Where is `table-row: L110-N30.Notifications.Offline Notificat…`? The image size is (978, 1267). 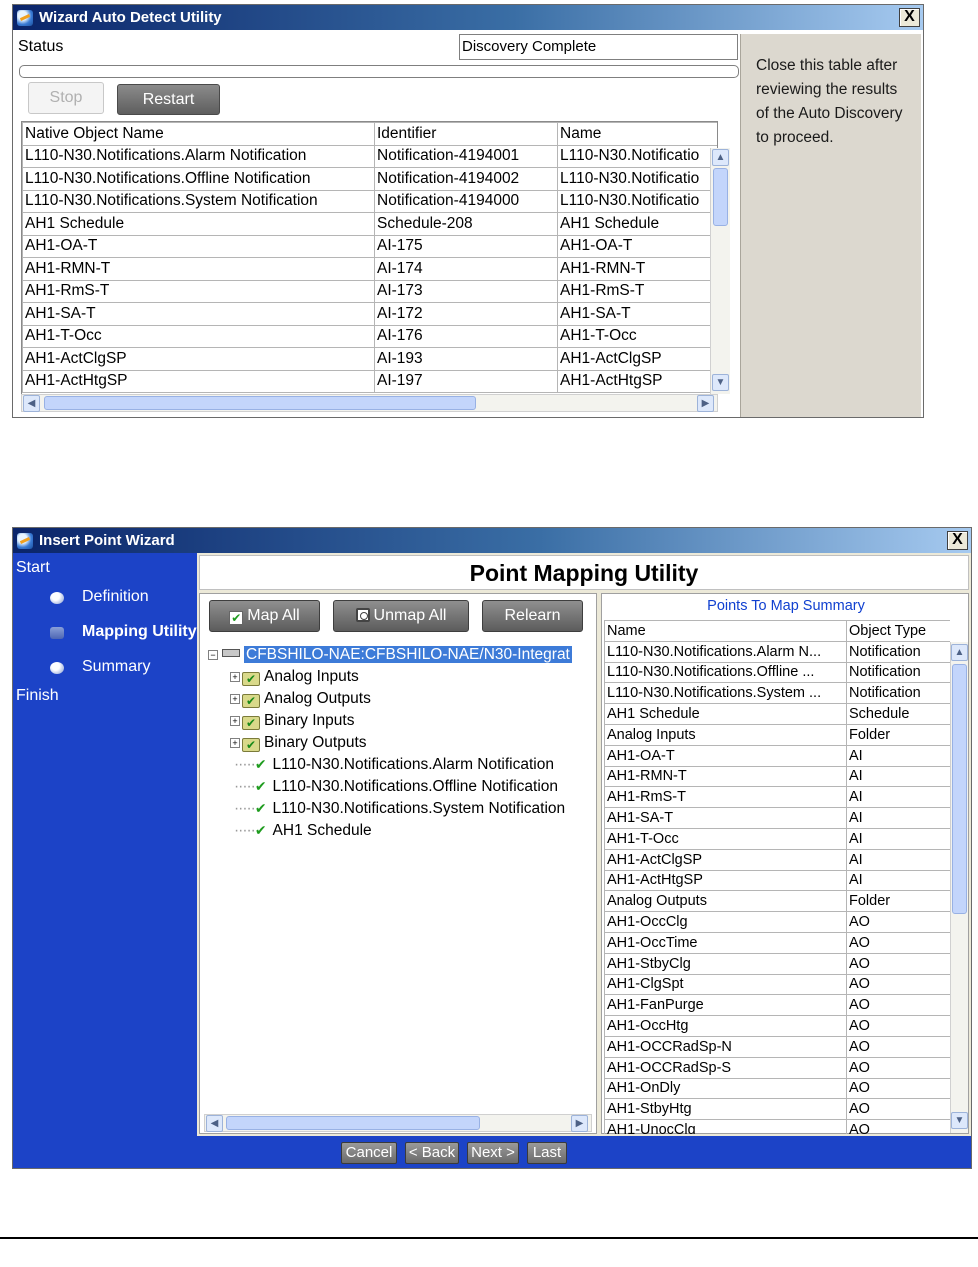 table-row: L110-N30.Notifications.Offline Notificat… is located at coordinates (369, 179).